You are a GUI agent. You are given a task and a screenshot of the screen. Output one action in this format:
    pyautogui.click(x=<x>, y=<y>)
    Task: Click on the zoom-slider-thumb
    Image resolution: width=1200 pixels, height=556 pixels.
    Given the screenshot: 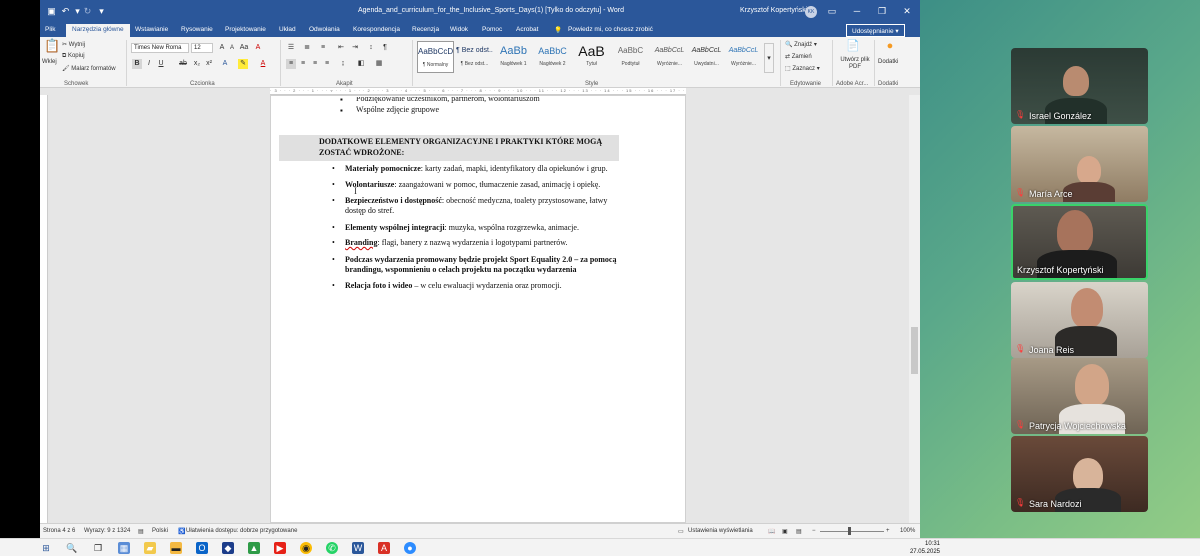 What is the action you would take?
    pyautogui.click(x=849, y=531)
    